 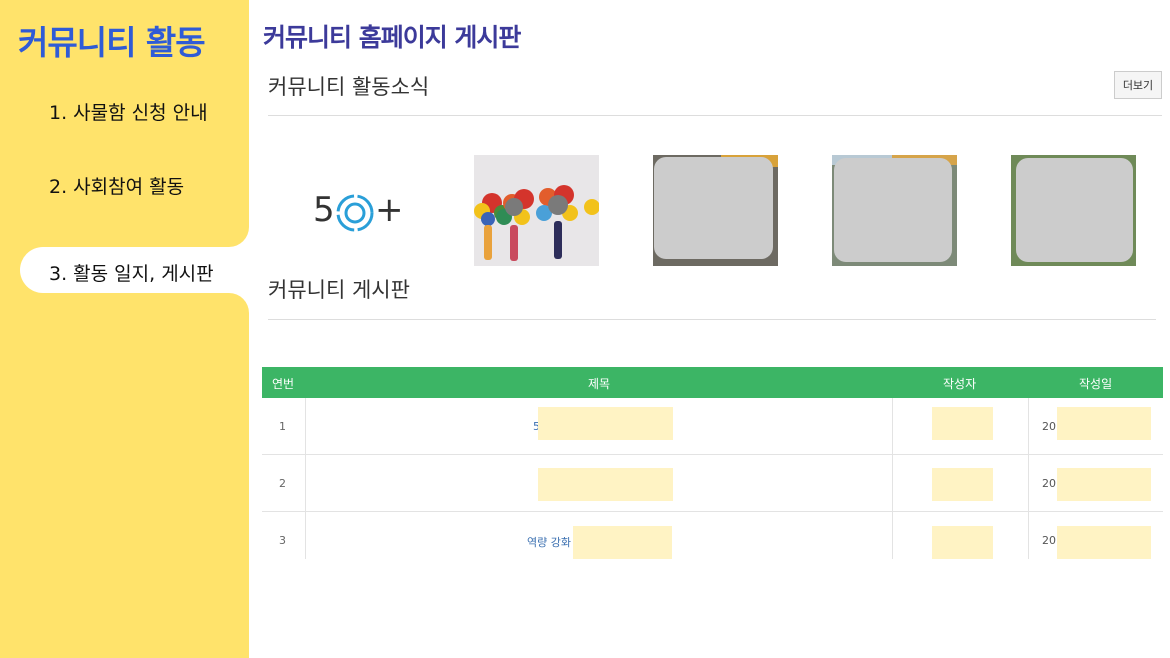 I want to click on table-row: 3 역량 강화 20:, so click(x=712, y=535).